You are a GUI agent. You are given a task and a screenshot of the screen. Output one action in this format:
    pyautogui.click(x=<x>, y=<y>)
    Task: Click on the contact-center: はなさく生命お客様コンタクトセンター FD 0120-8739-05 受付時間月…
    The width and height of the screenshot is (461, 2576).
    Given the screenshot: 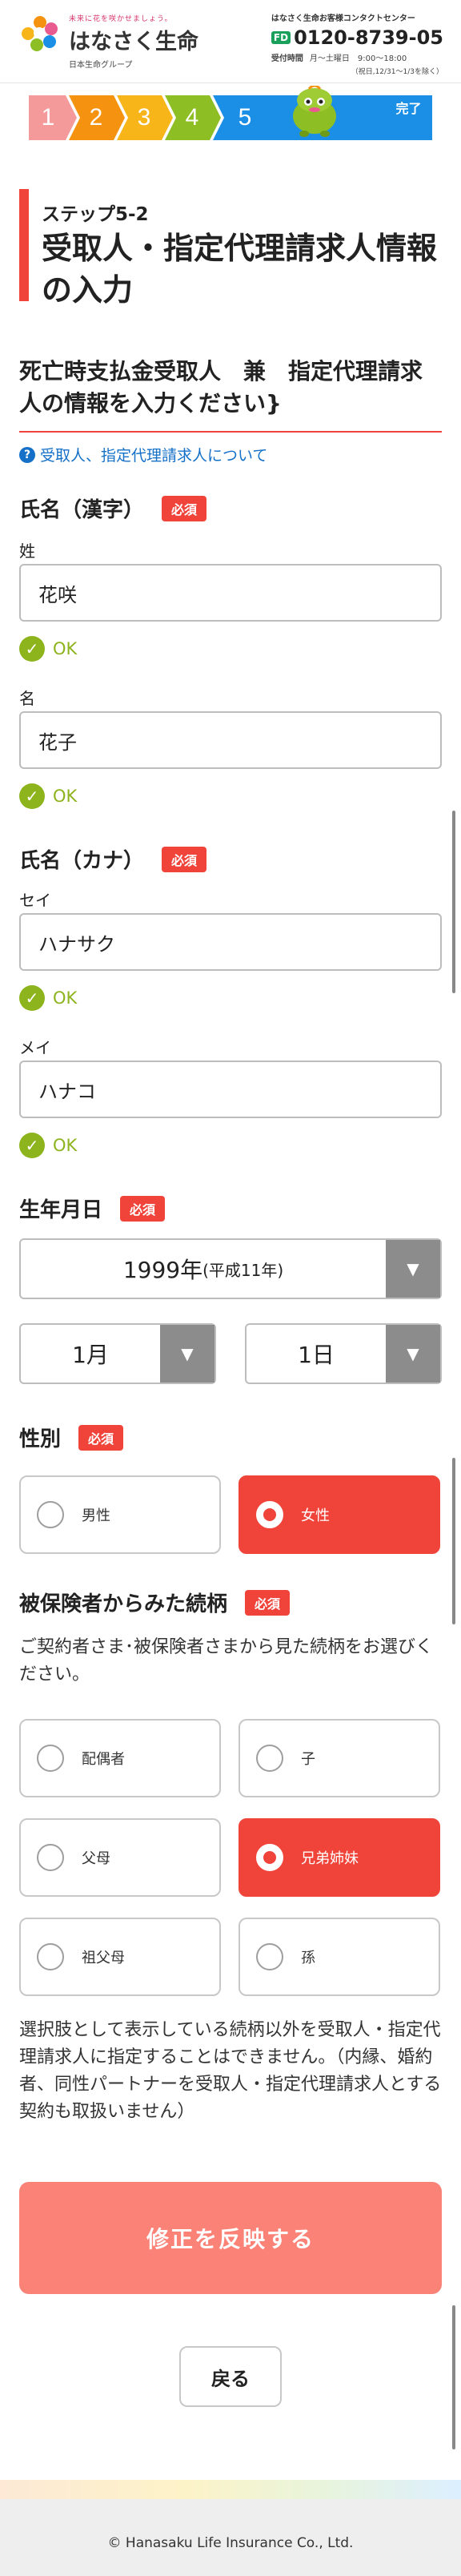 What is the action you would take?
    pyautogui.click(x=357, y=47)
    